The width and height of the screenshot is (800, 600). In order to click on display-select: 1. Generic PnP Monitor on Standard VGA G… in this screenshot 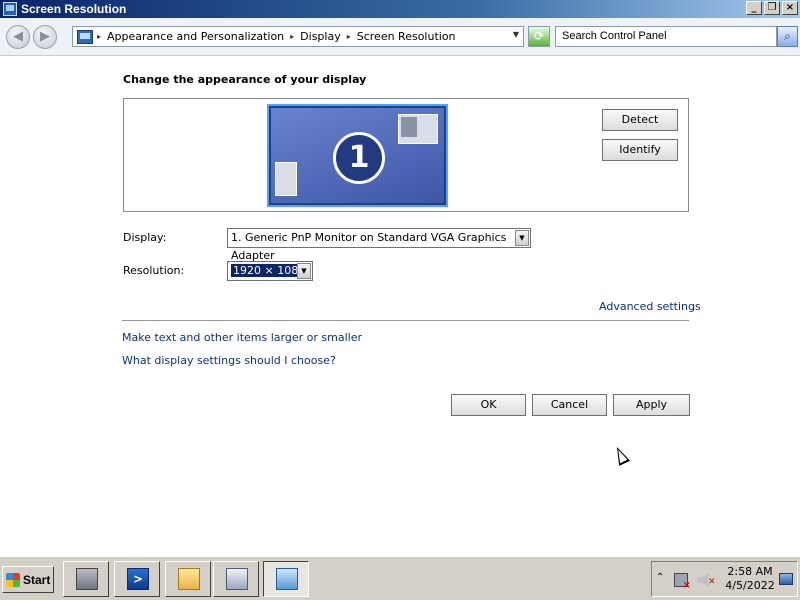, I will do `click(379, 245)`.